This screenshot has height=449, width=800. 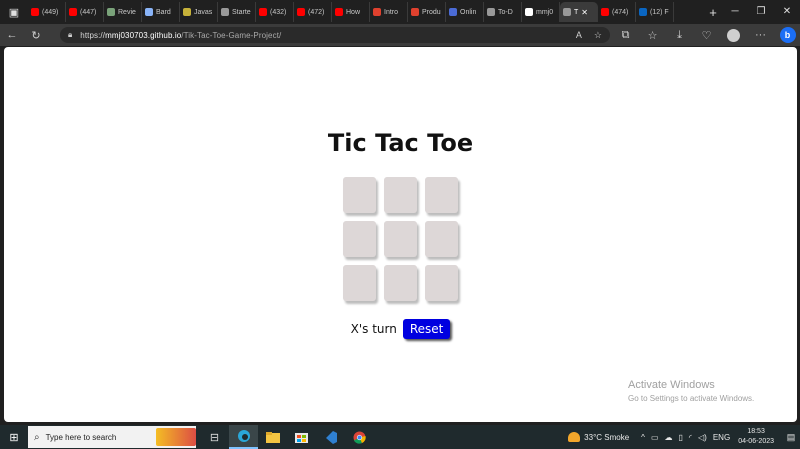 I want to click on bing-chat-button: b, so click(x=787, y=35).